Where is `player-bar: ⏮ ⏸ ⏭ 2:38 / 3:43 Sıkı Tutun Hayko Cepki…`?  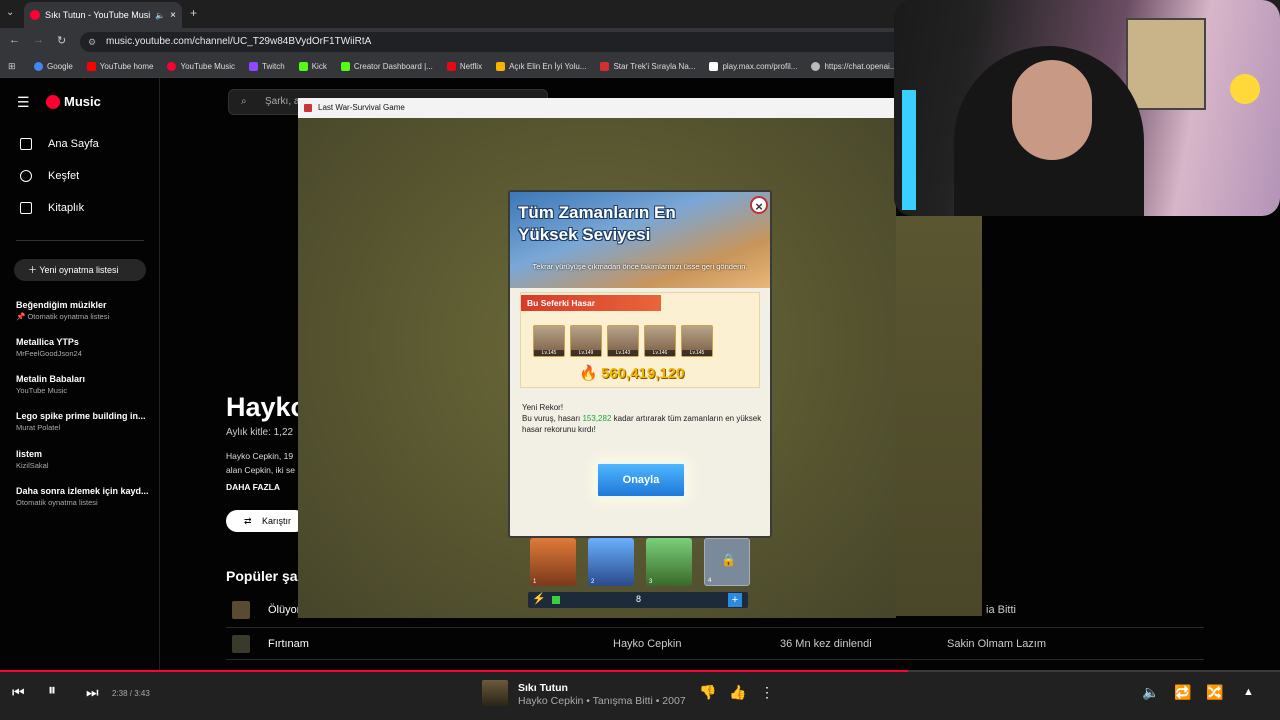 player-bar: ⏮ ⏸ ⏭ 2:38 / 3:43 Sıkı Tutun Hayko Cepki… is located at coordinates (640, 695).